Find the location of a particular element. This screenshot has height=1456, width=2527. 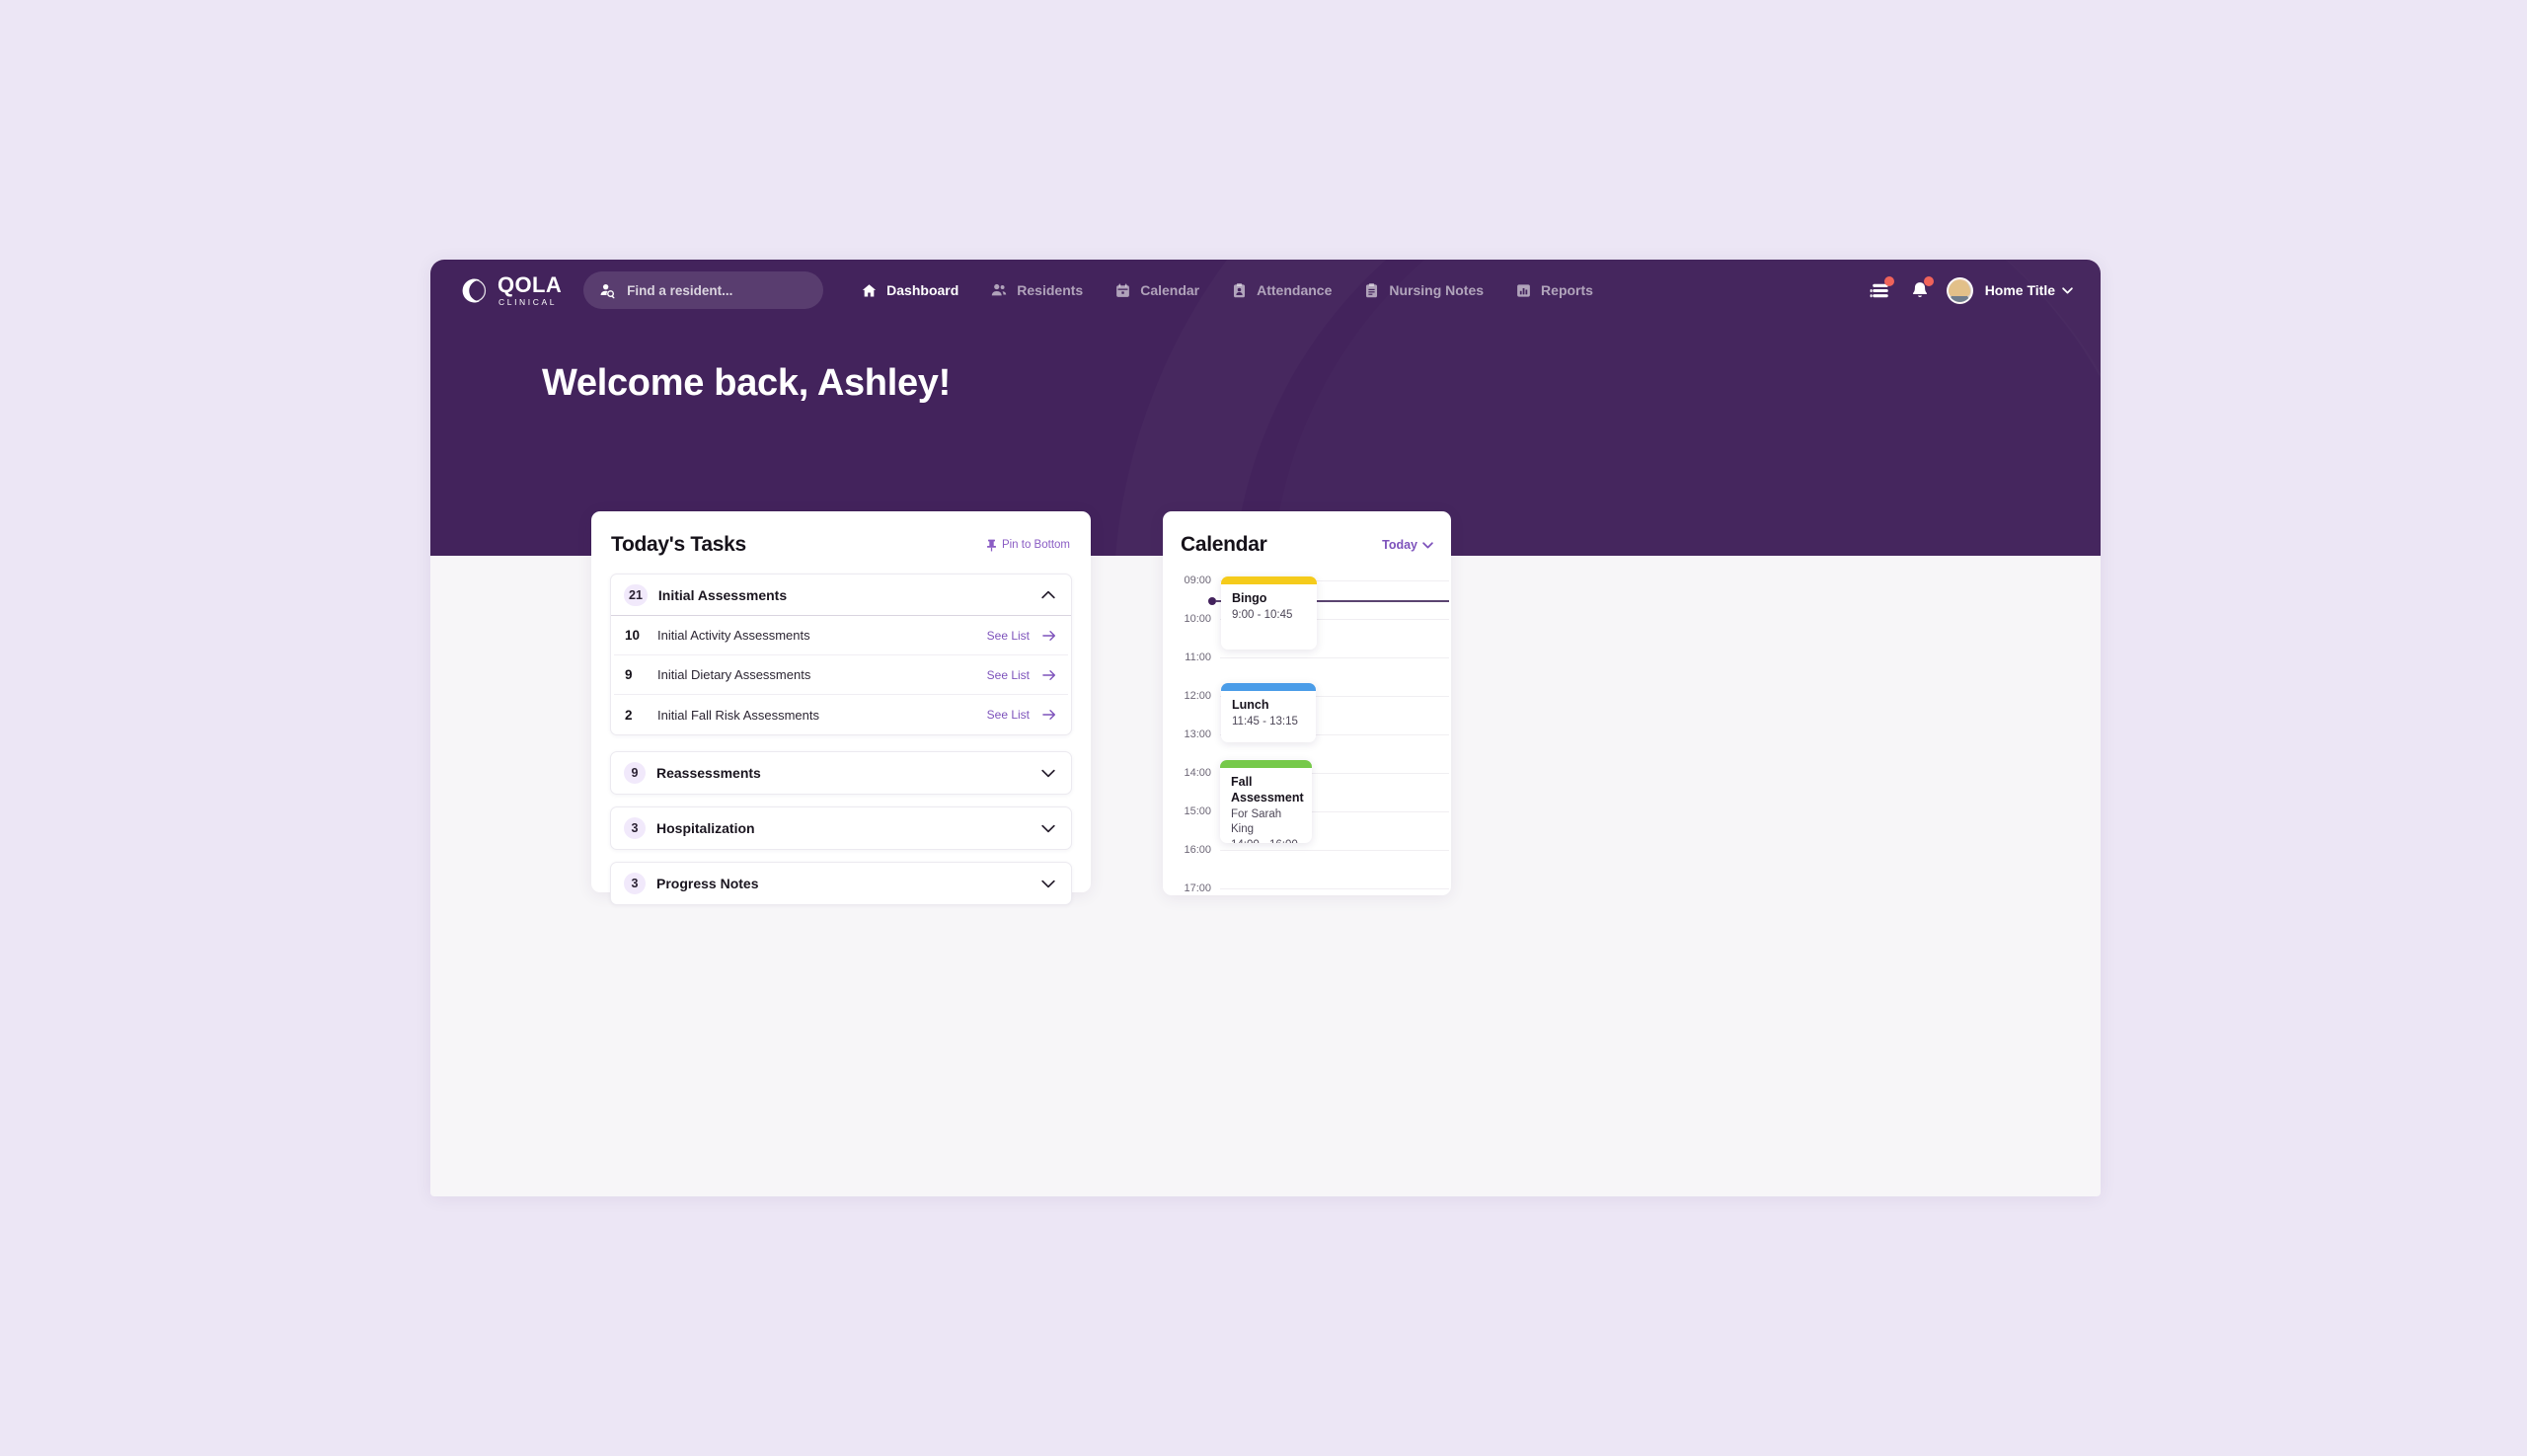

task-section-count: 9 is located at coordinates (635, 773).